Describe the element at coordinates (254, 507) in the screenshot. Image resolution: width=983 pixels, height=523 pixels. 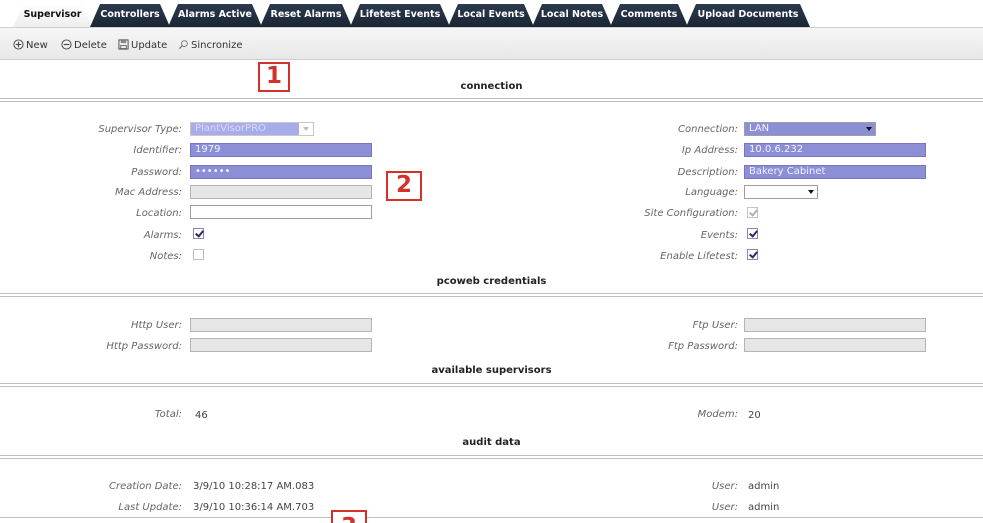
I see `last-update-value: 3/9/10 10:36:14 AM.703` at that location.